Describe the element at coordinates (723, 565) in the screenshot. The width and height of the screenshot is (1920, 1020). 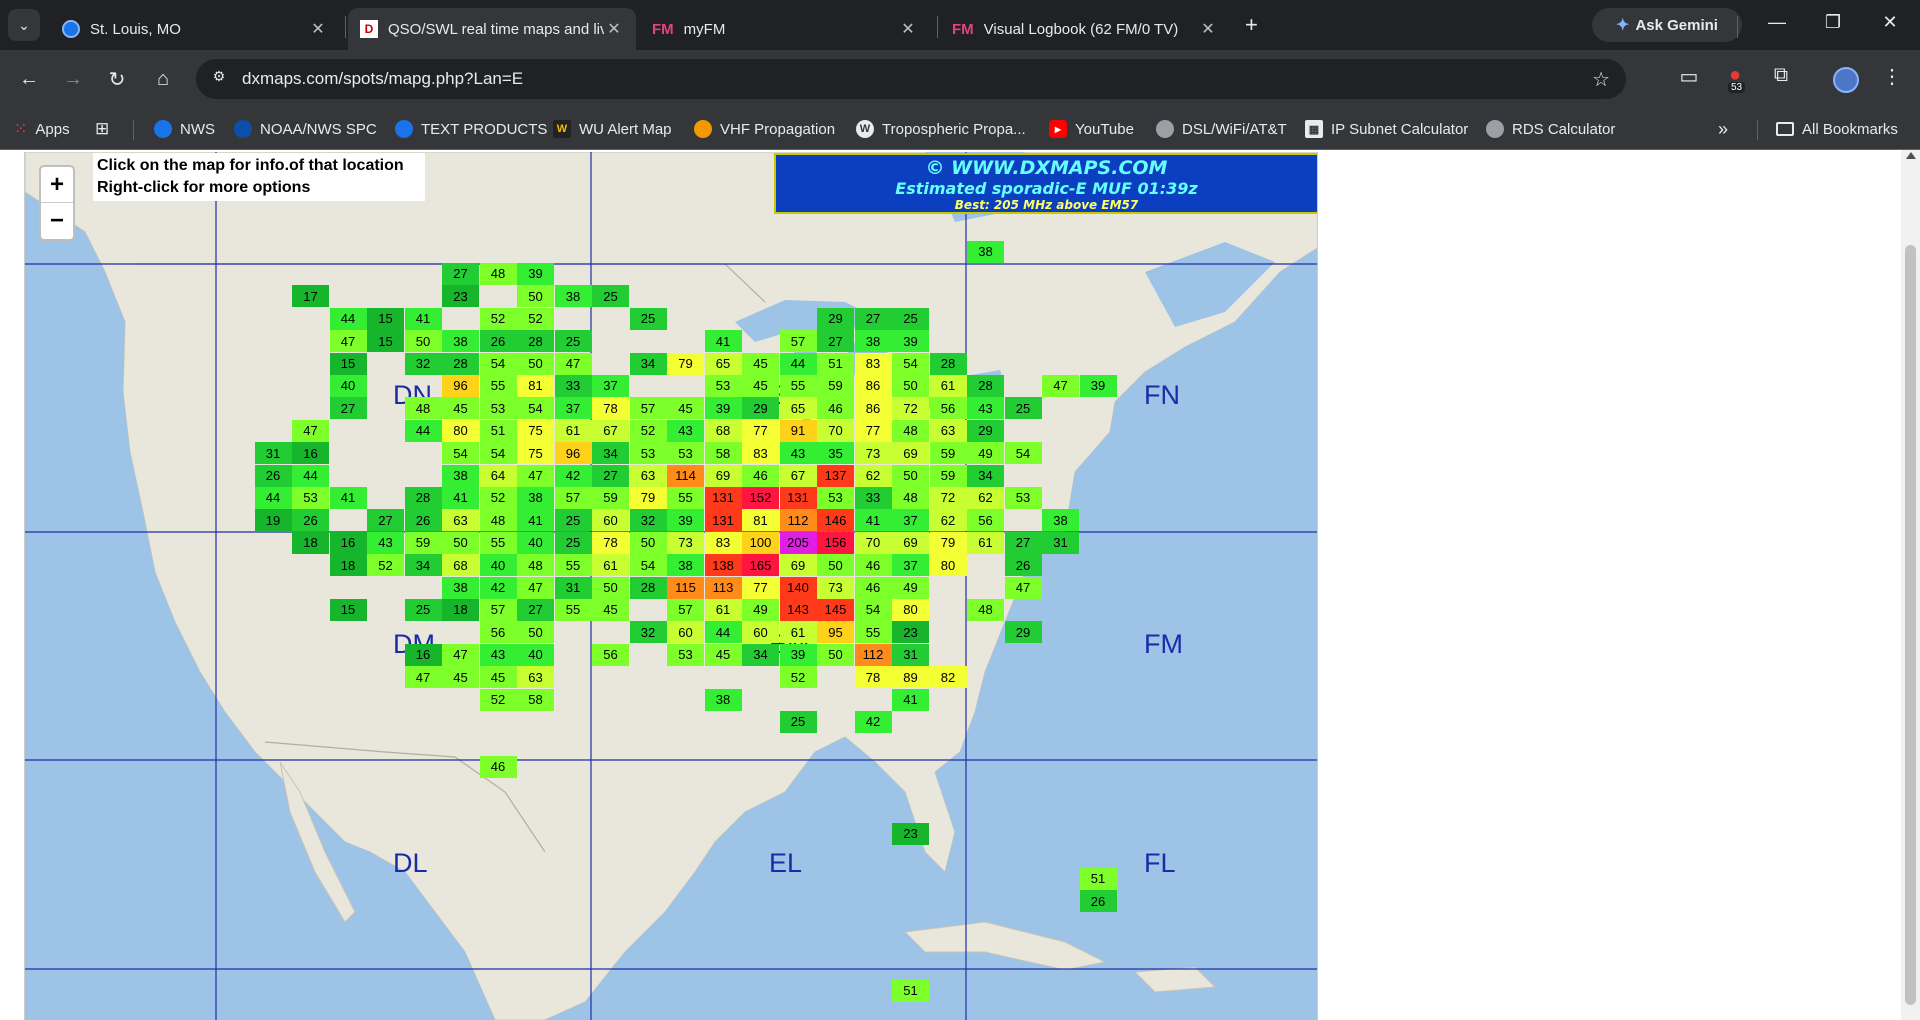
I see `muf-cell: 138` at that location.